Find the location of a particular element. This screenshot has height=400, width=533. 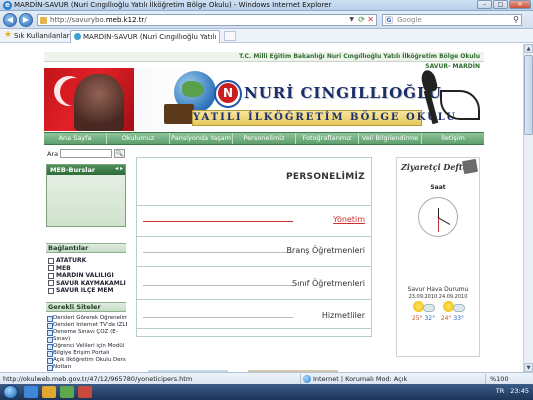

nav-personelimiz: Personelimiz is located at coordinates (264, 138).